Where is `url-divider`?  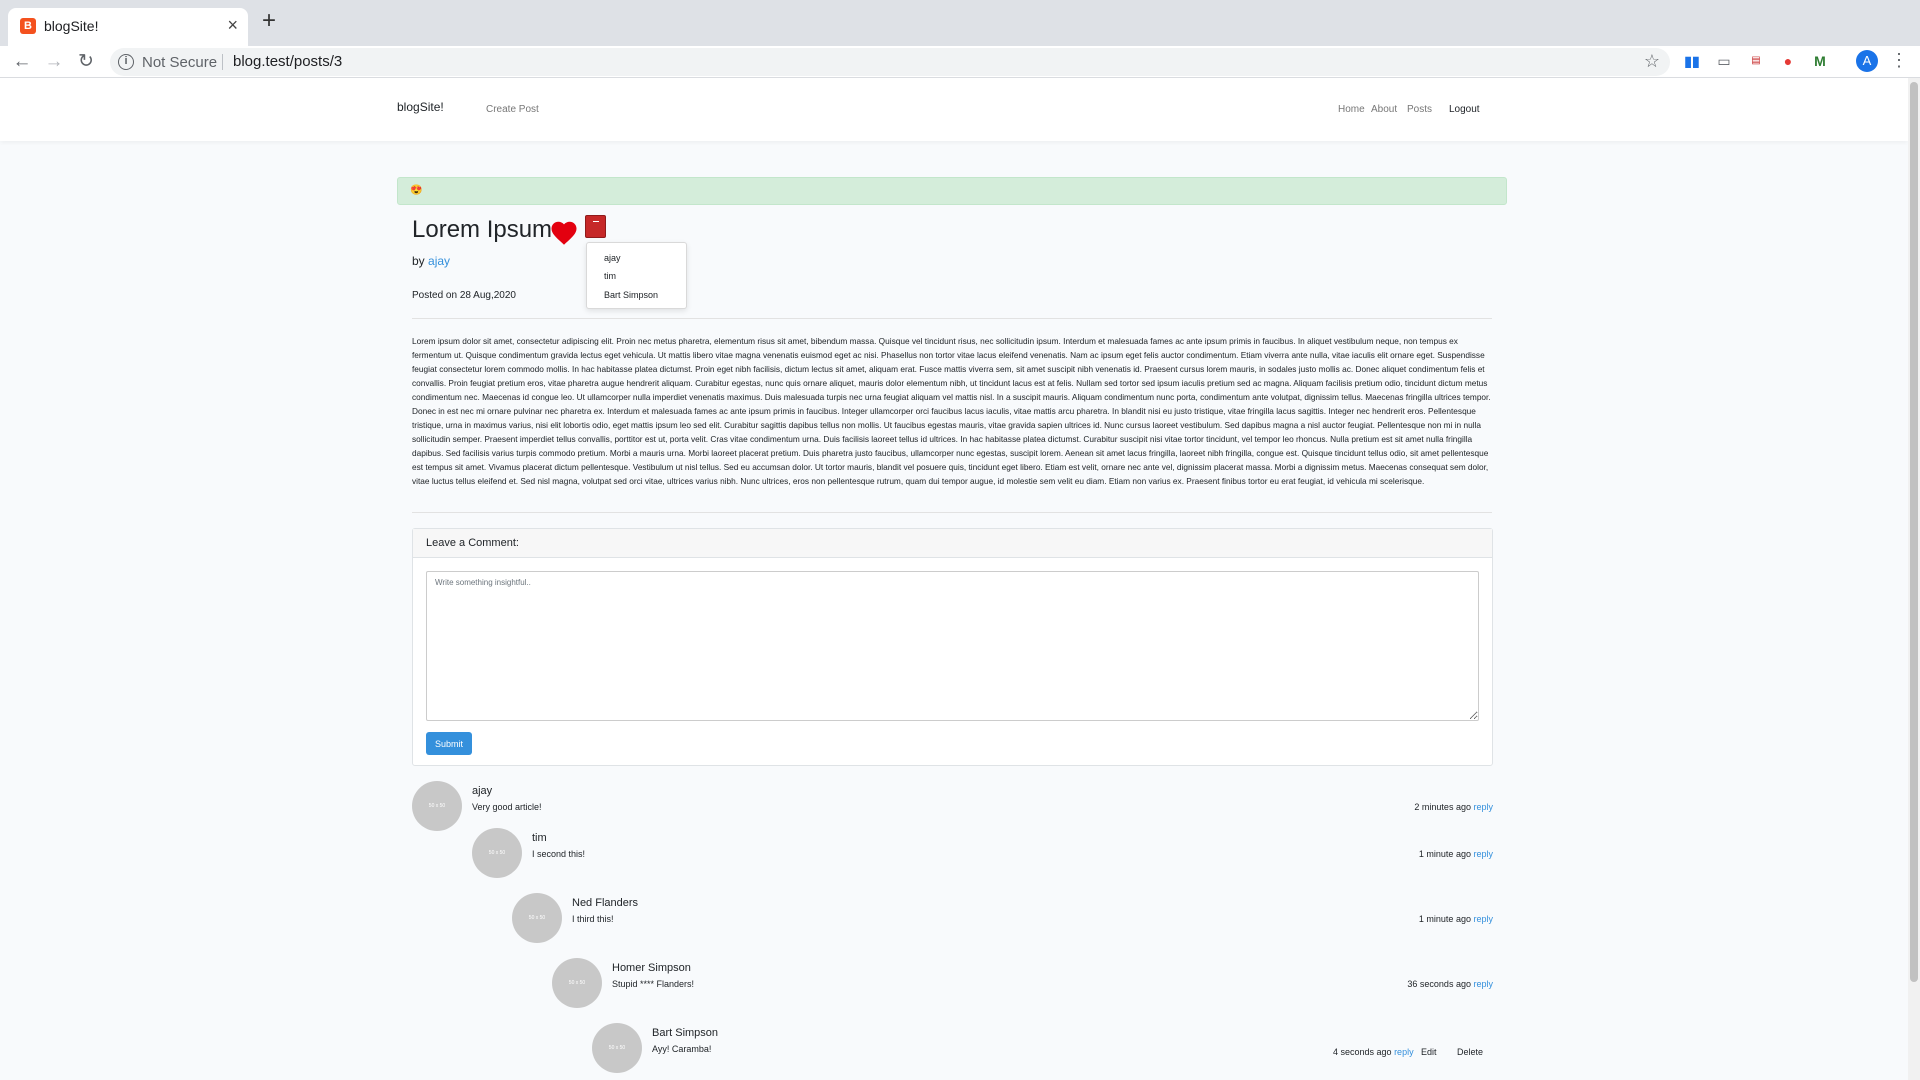 url-divider is located at coordinates (222, 62).